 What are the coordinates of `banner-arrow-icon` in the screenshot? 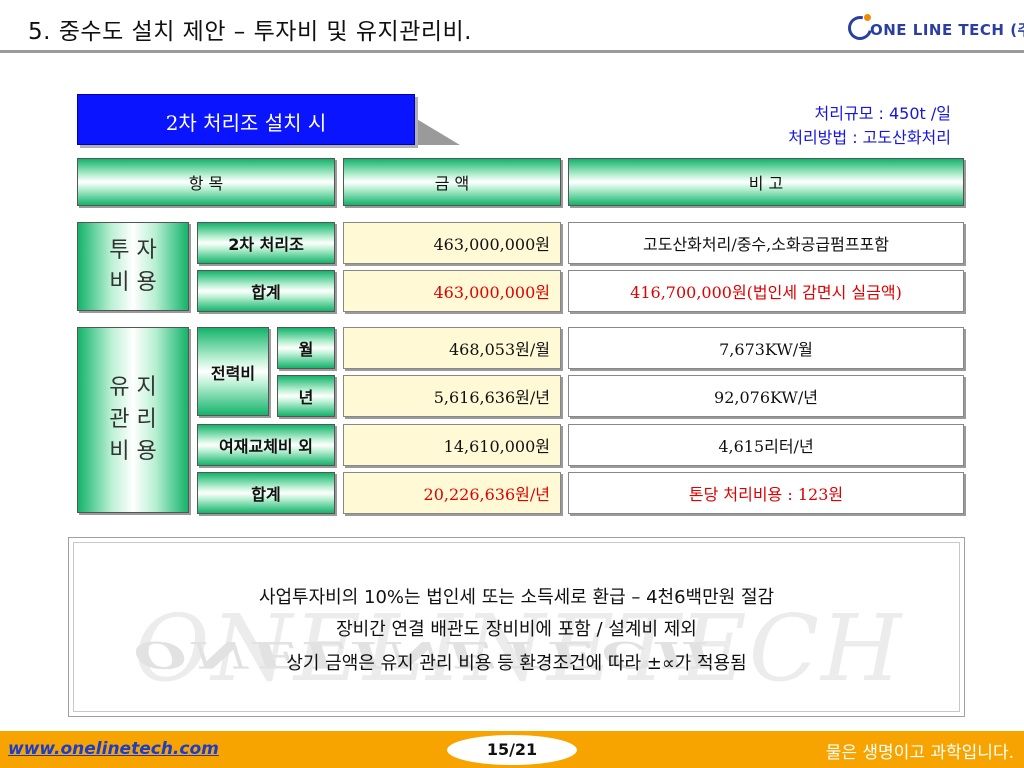 It's located at (437, 131).